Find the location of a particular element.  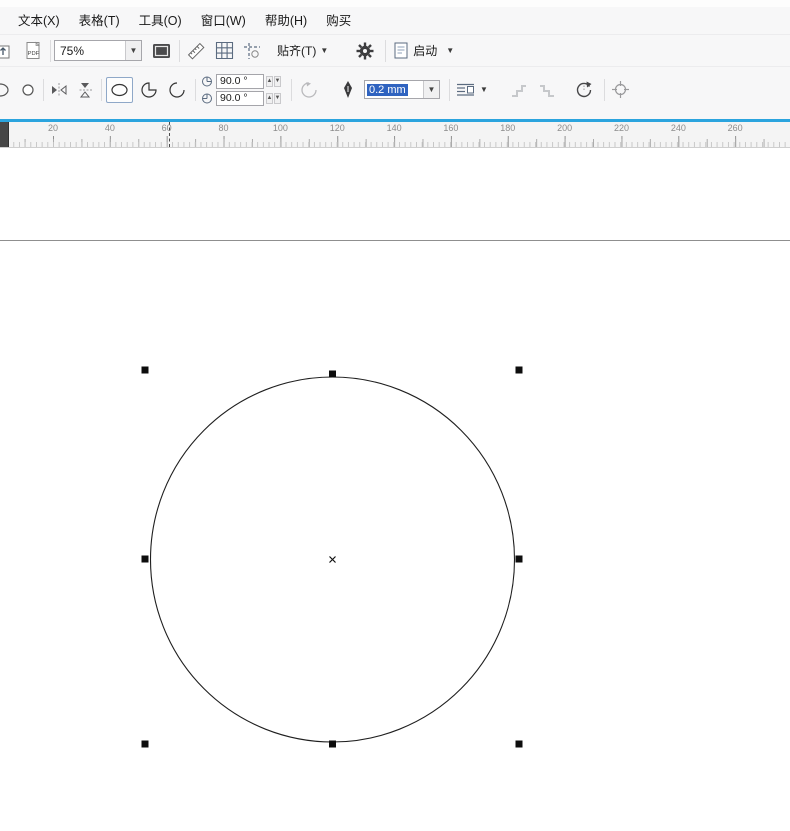

arc-mode-icon is located at coordinates (177, 89).